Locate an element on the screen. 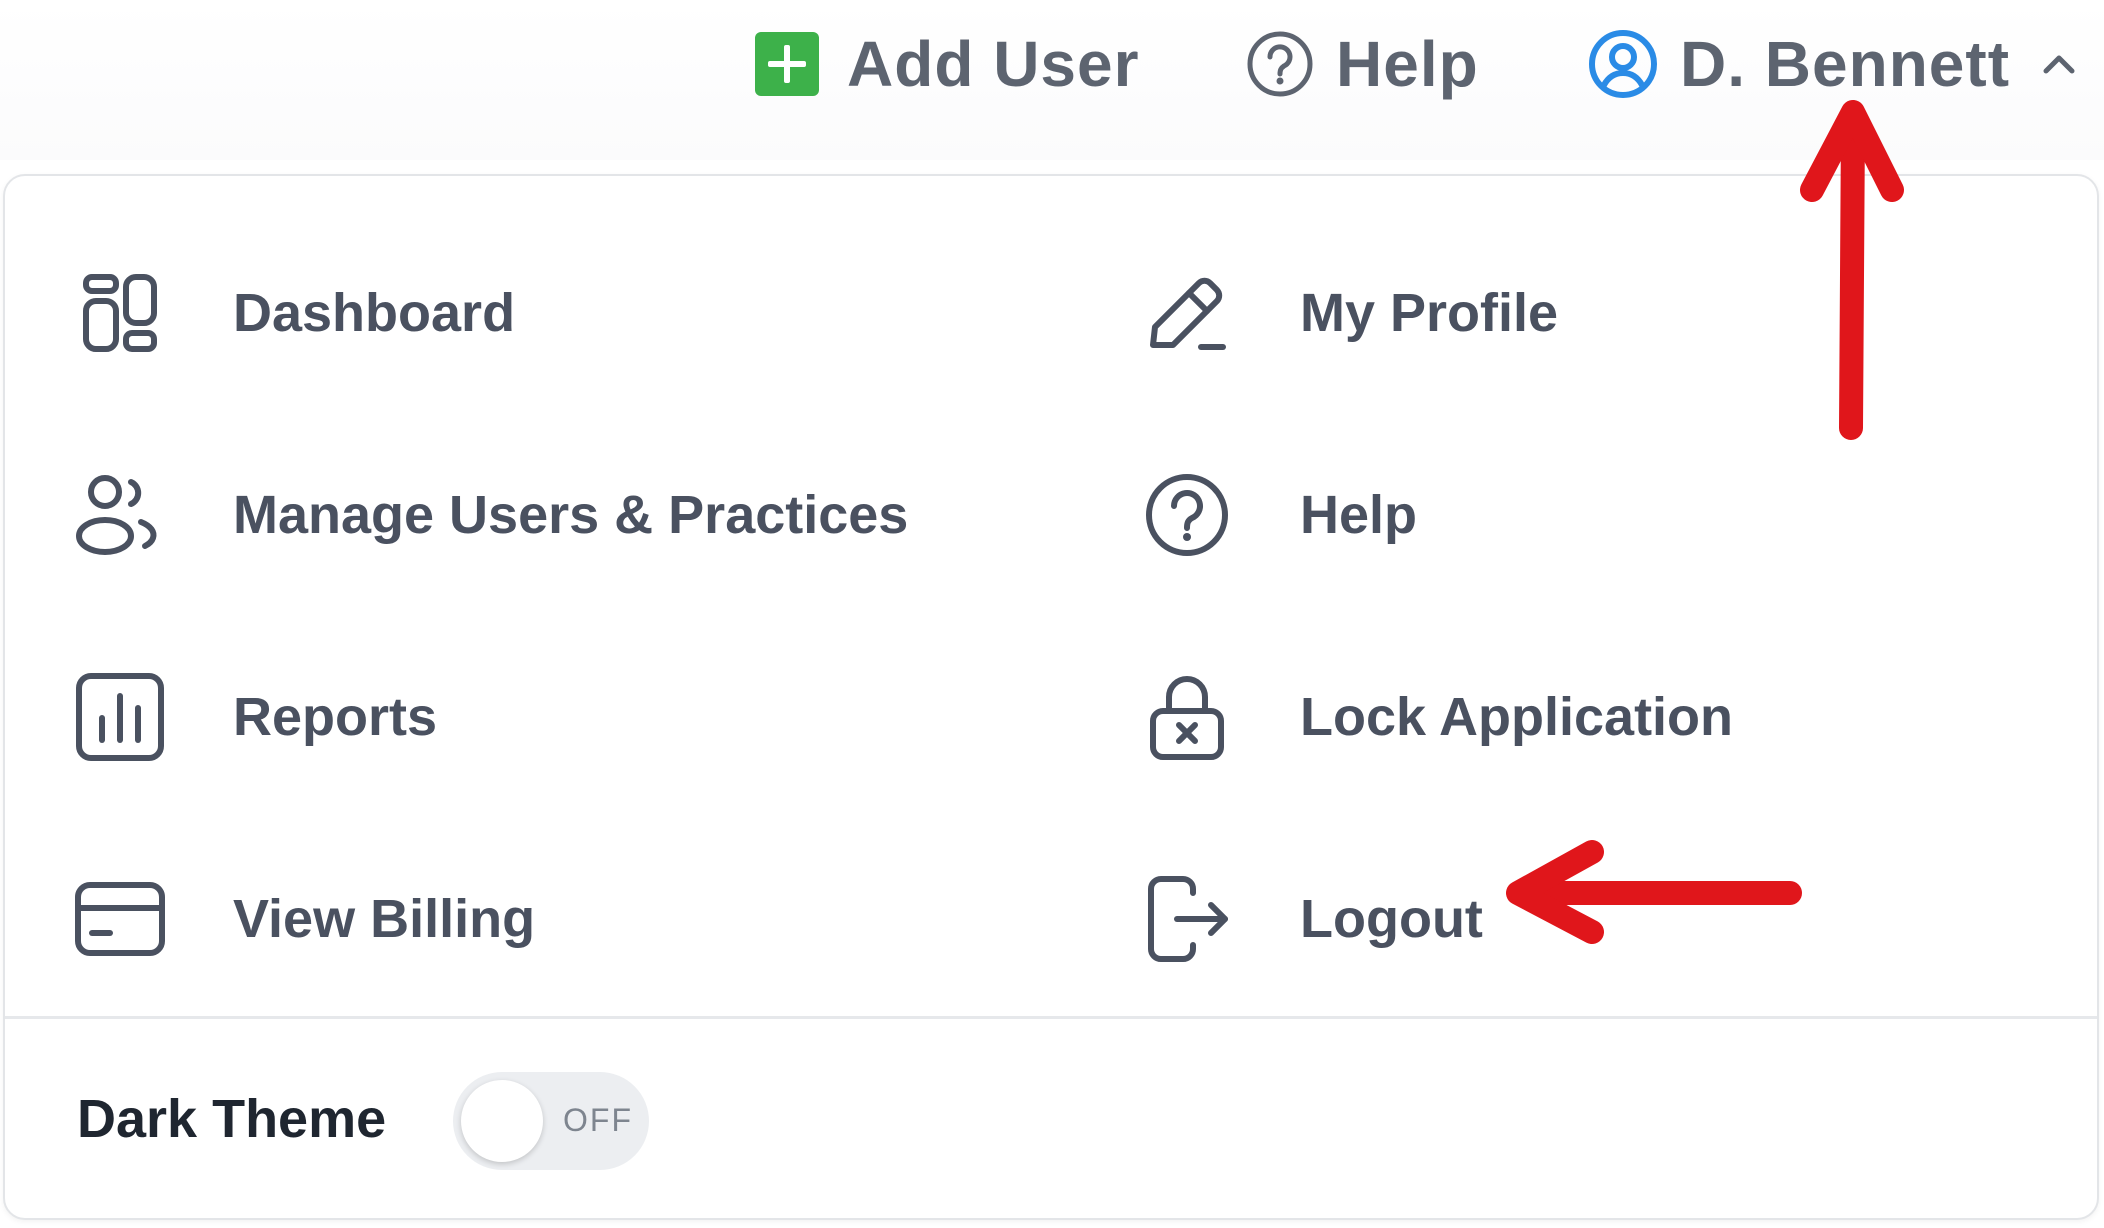  logout-icon is located at coordinates (1187, 919).